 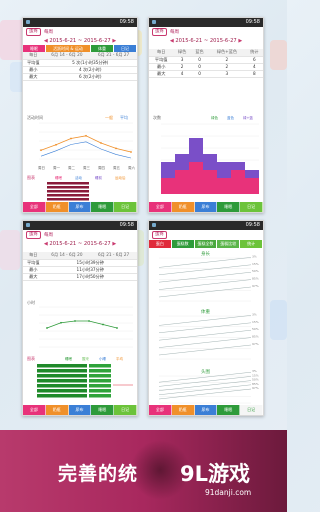 What do you see at coordinates (157, 117) in the screenshot?
I see `y-axis-label: 次数` at bounding box center [157, 117].